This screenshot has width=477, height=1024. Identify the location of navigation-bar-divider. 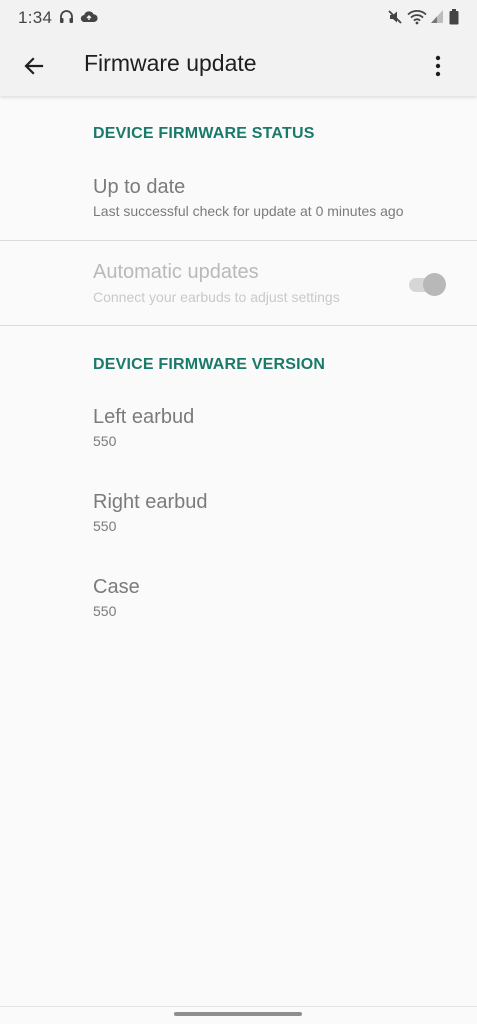
(238, 1006).